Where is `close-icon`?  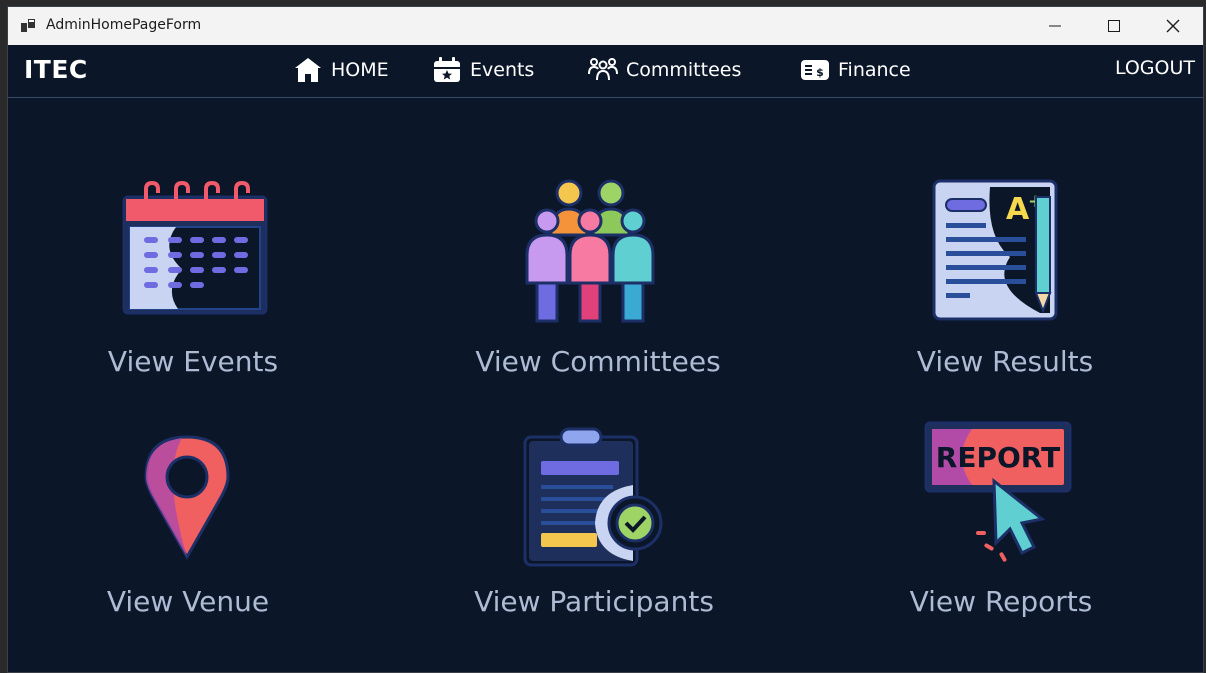
close-icon is located at coordinates (1173, 26).